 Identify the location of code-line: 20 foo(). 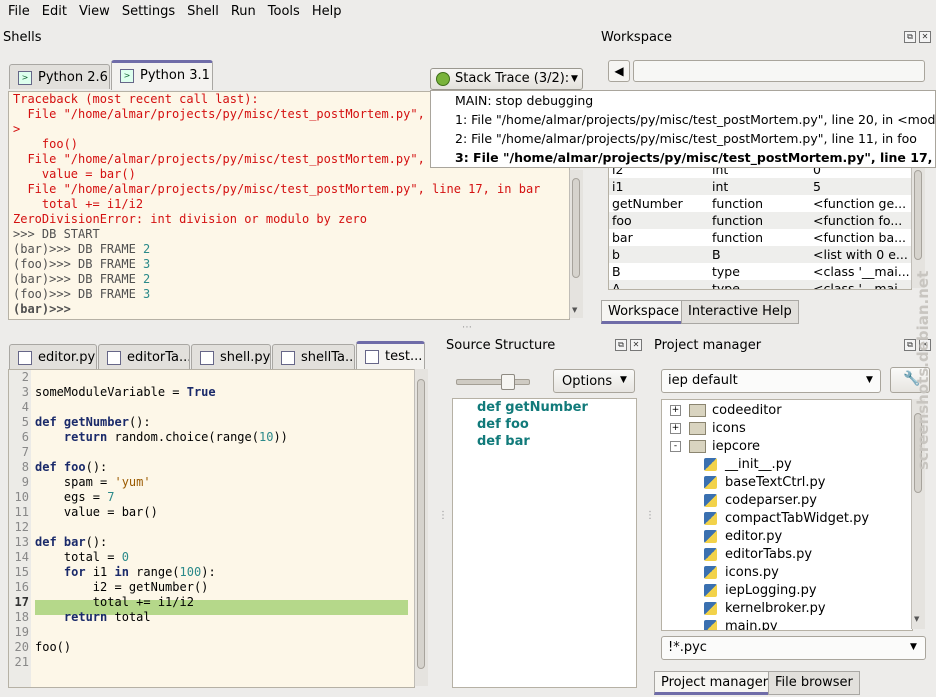
(43, 647).